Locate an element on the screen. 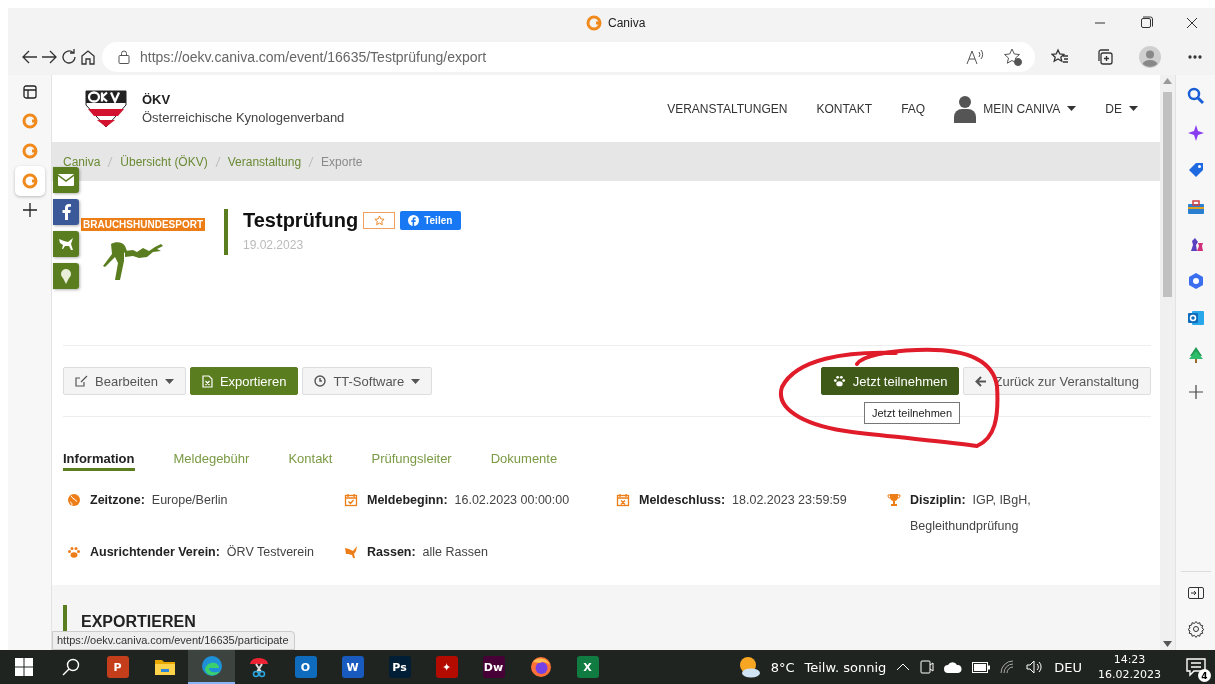 This screenshot has width=1215, height=684. nav-link: VERANSTALTUNGEN is located at coordinates (727, 108).